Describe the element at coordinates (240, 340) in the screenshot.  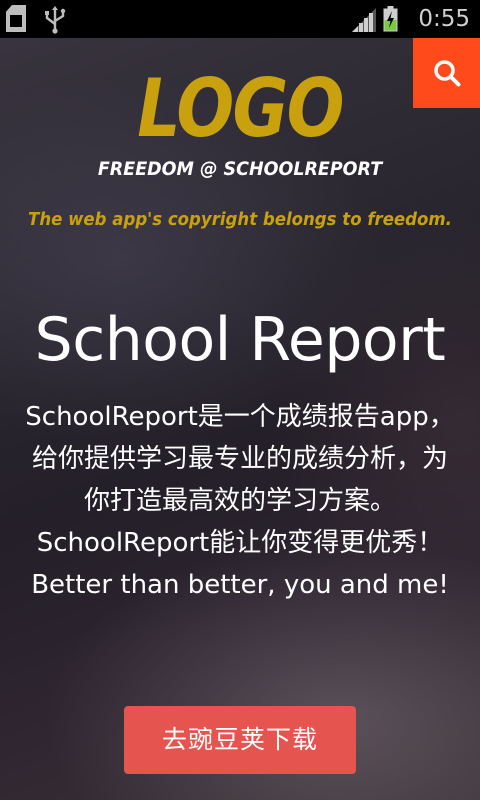
I see `page-title: School Report` at that location.